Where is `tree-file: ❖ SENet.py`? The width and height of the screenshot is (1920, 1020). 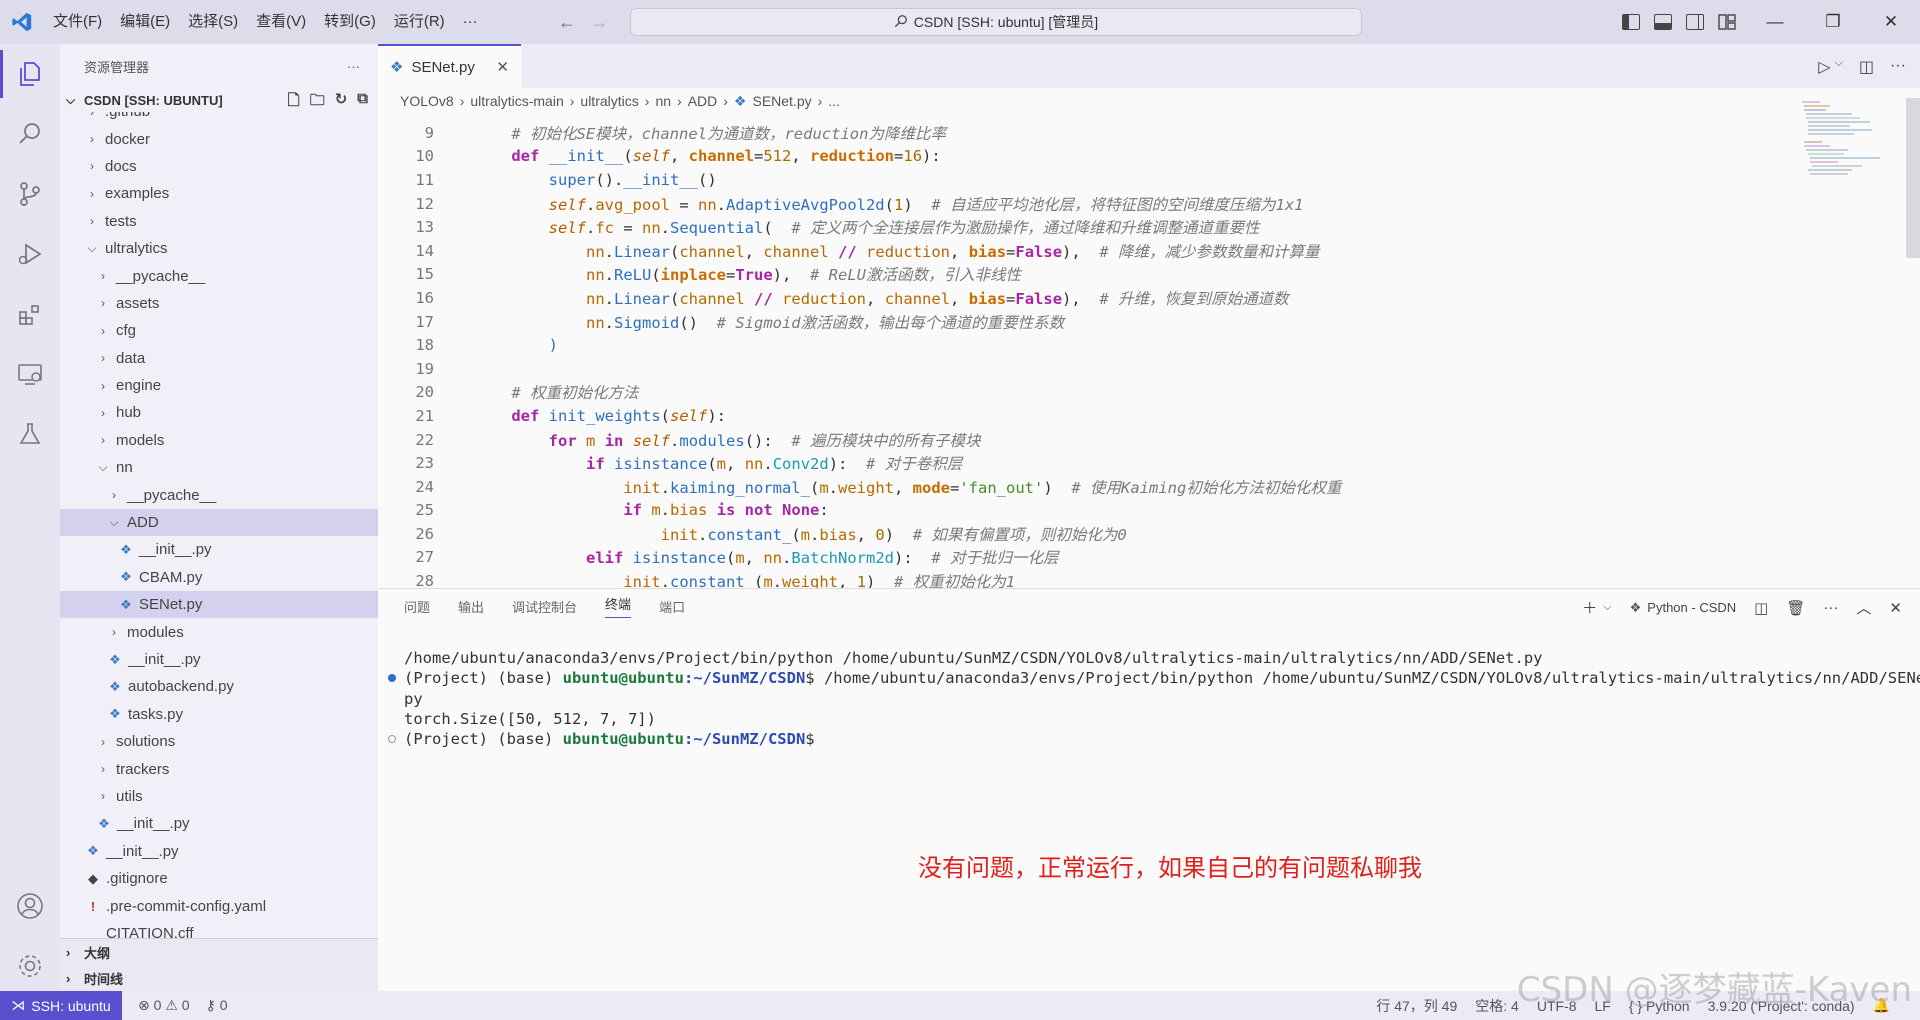 tree-file: ❖ SENet.py is located at coordinates (219, 605).